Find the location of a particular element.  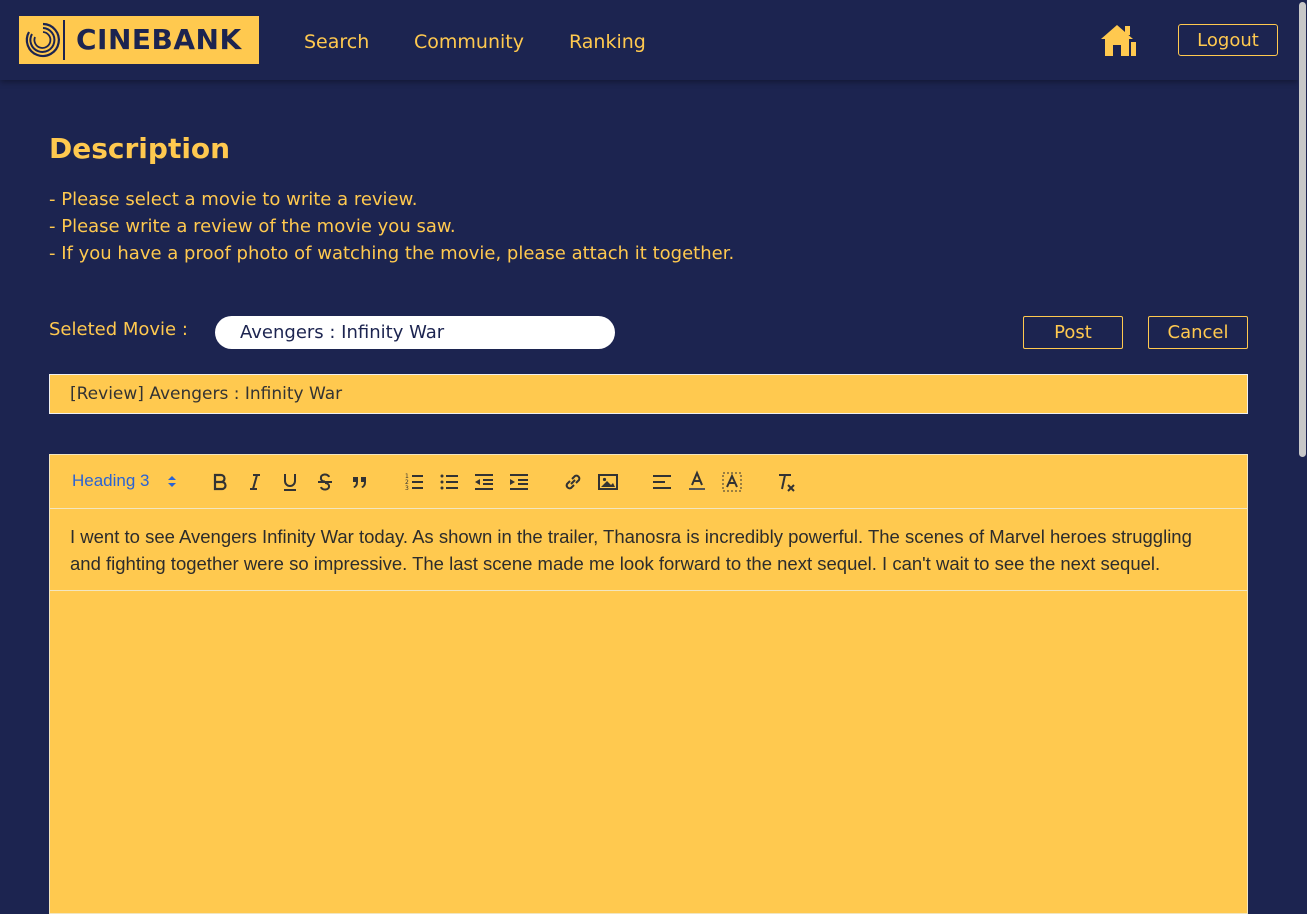

align-left-icon is located at coordinates (662, 482).